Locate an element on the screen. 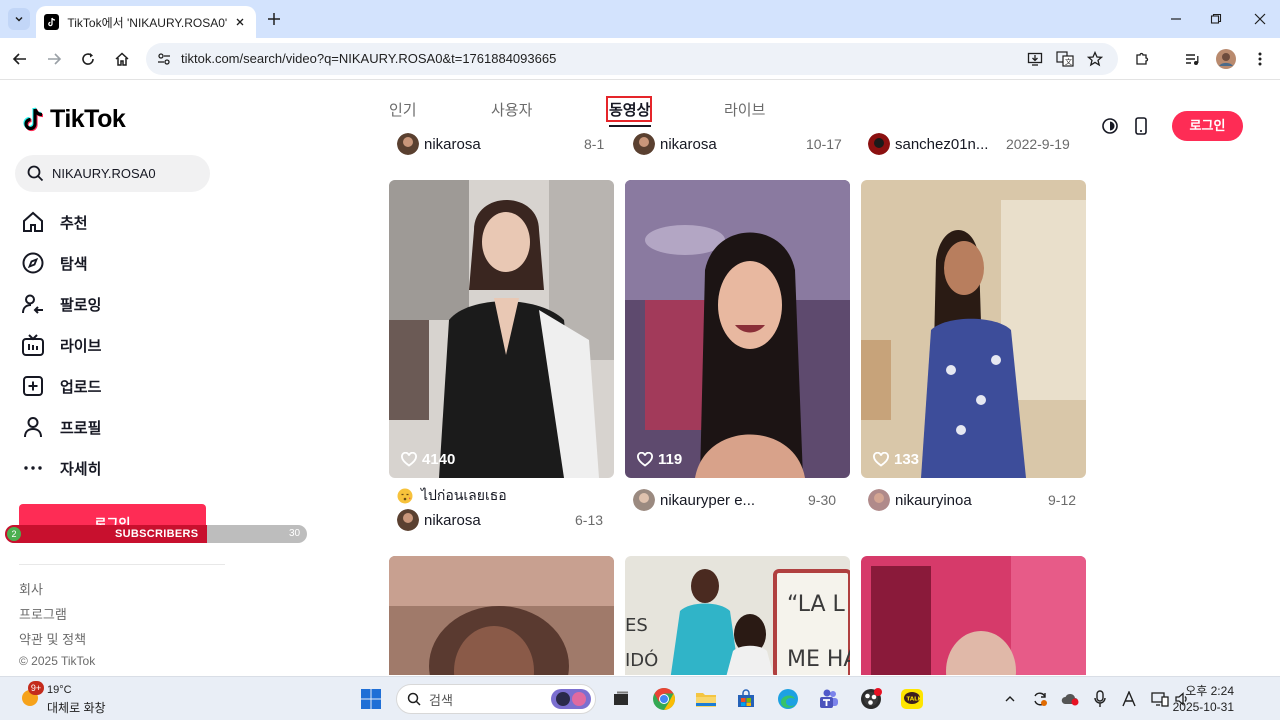  get-app-phone-icon is located at coordinates (1141, 126).